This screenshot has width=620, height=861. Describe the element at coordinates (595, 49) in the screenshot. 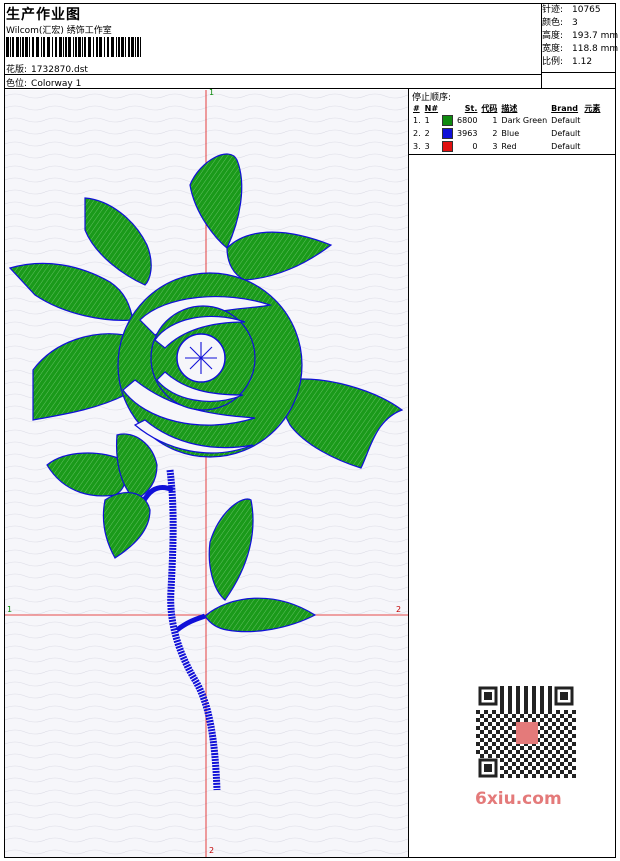

I see `stat-value: 118.8 mm` at that location.